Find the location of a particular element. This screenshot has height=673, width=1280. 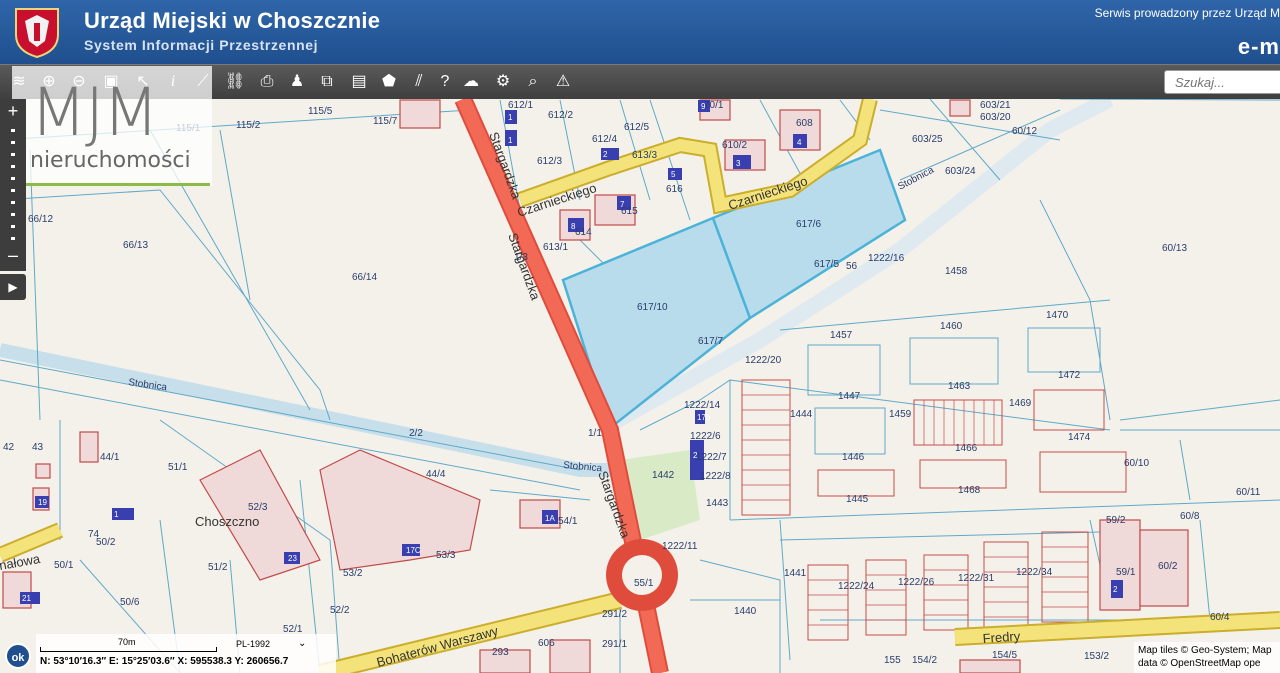

parcel-label: 1222/6 is located at coordinates (705, 436).